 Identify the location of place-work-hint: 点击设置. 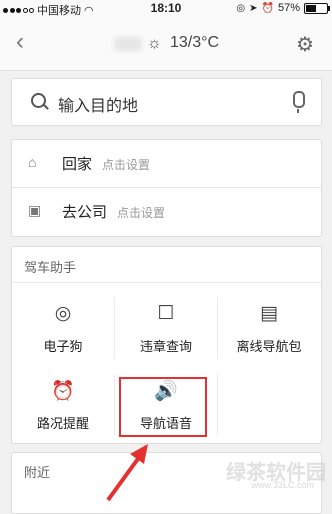
(141, 213).